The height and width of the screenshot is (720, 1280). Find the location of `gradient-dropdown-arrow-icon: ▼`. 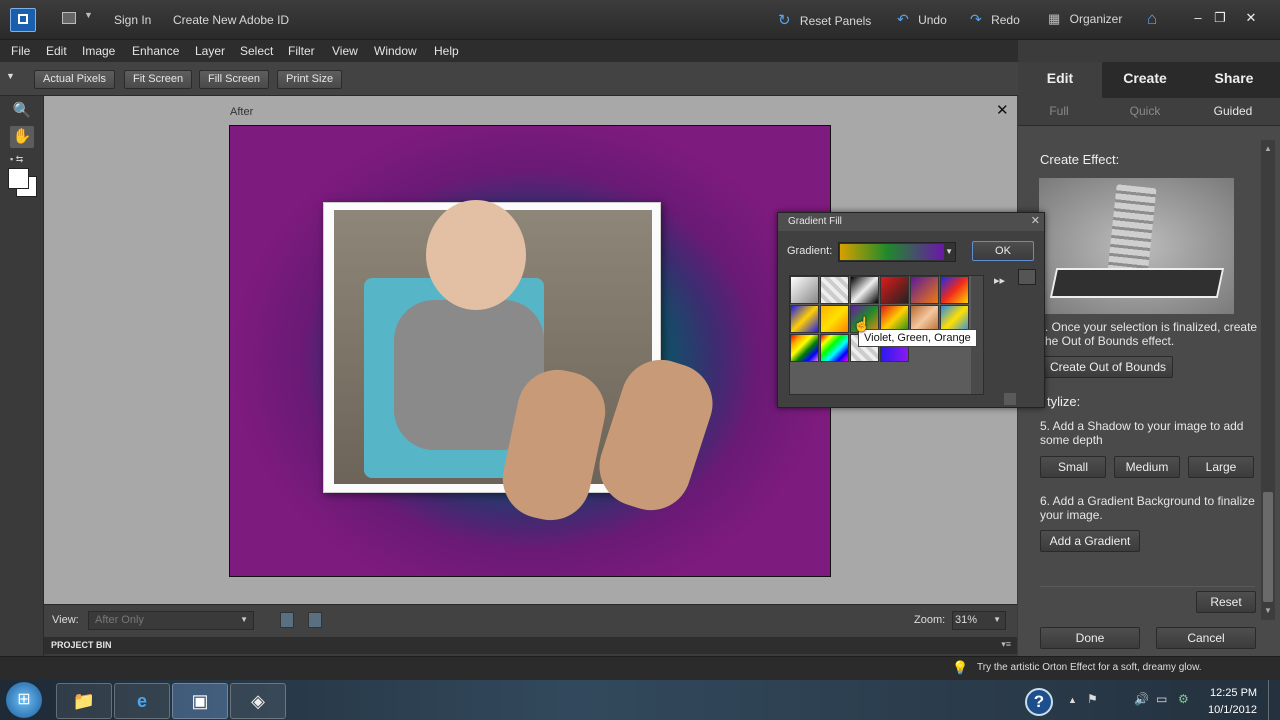

gradient-dropdown-arrow-icon: ▼ is located at coordinates (949, 251).